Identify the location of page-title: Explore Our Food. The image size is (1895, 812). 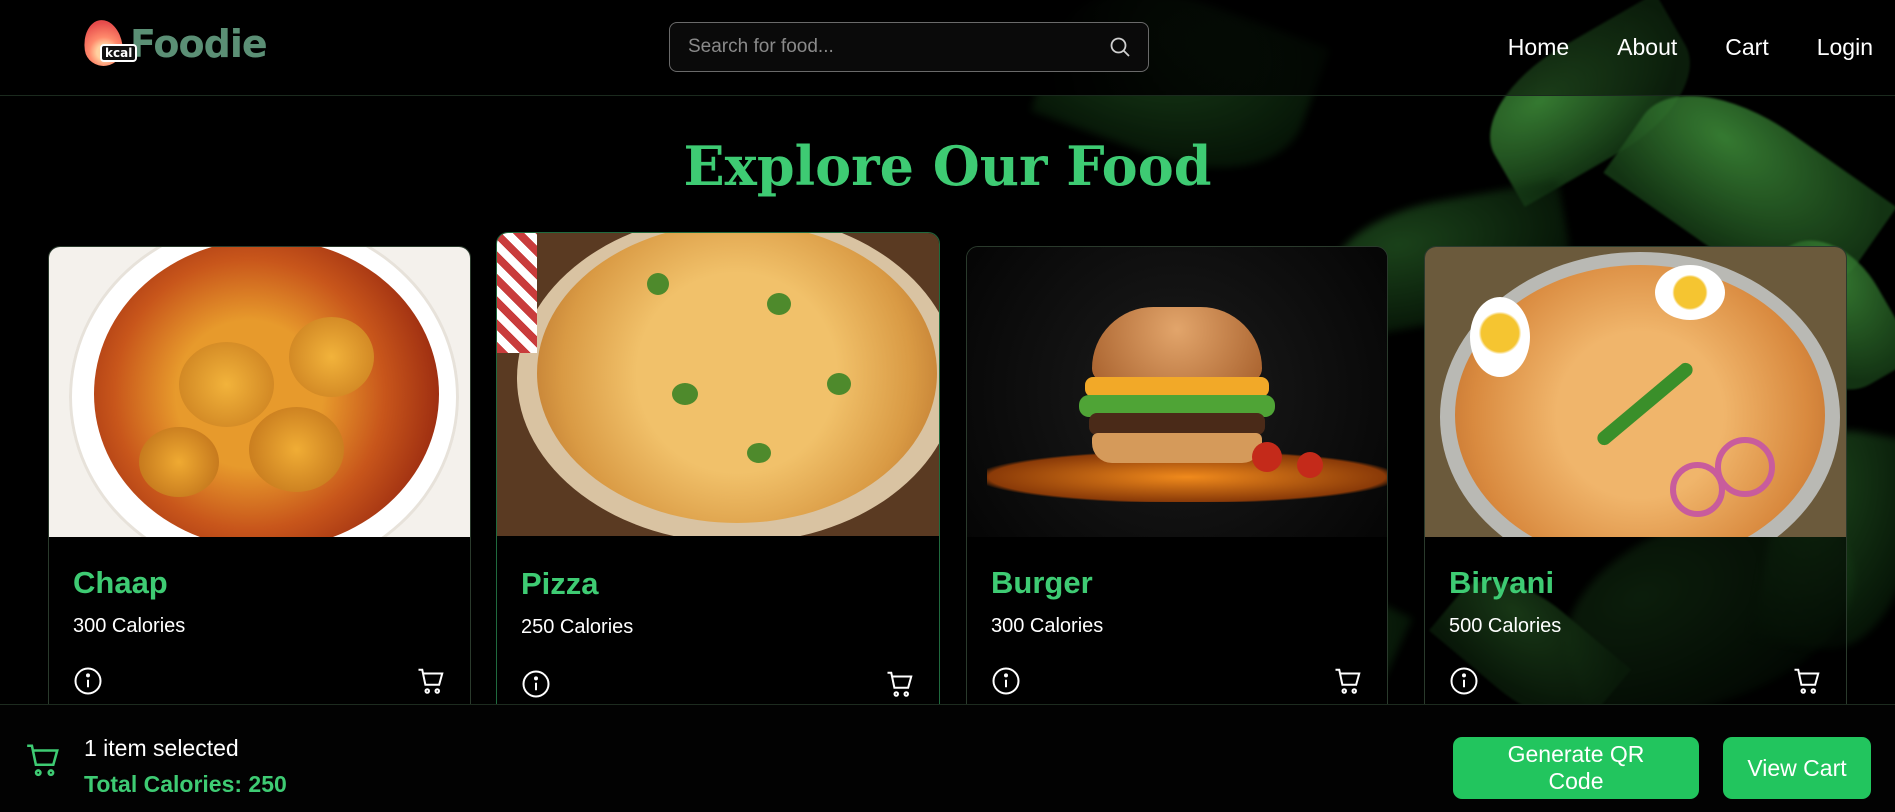
(947, 166).